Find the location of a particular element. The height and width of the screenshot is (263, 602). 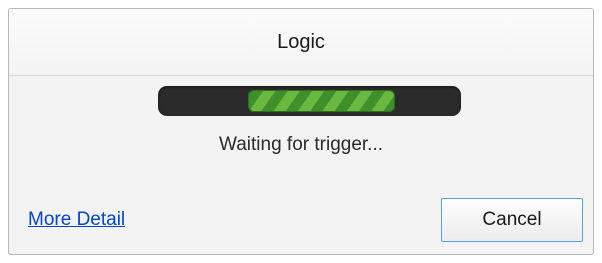

progress-bar is located at coordinates (309, 101).